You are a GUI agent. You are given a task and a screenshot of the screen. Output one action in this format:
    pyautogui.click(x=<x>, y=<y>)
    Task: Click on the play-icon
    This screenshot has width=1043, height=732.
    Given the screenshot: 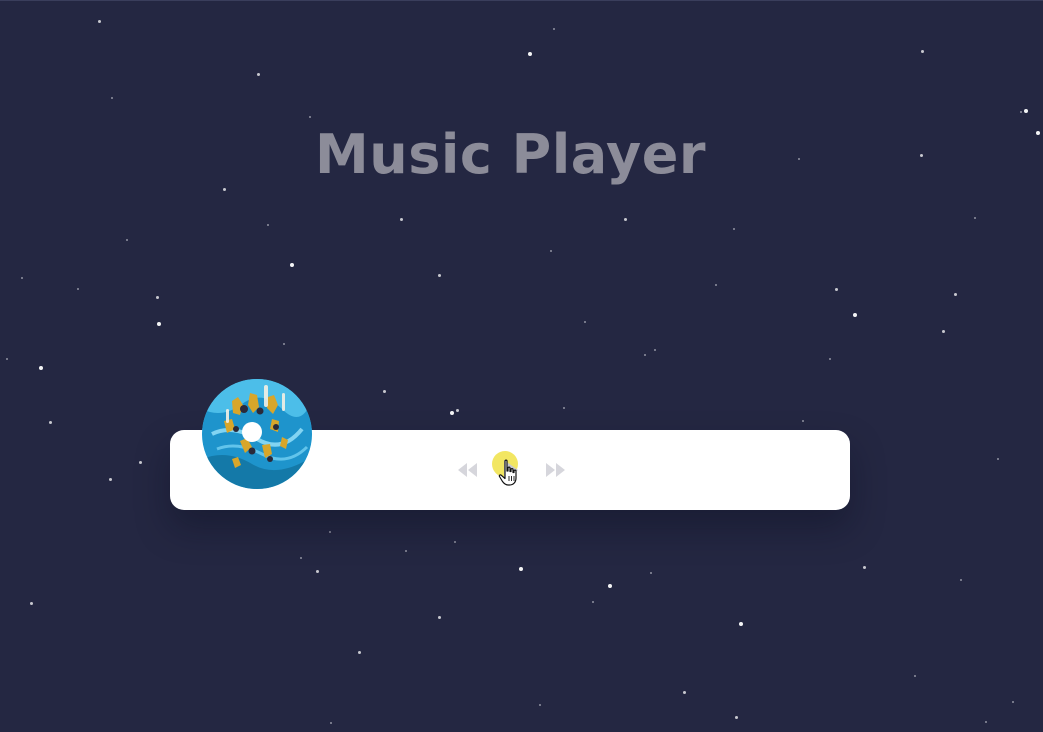 What is the action you would take?
    pyautogui.click(x=511, y=470)
    